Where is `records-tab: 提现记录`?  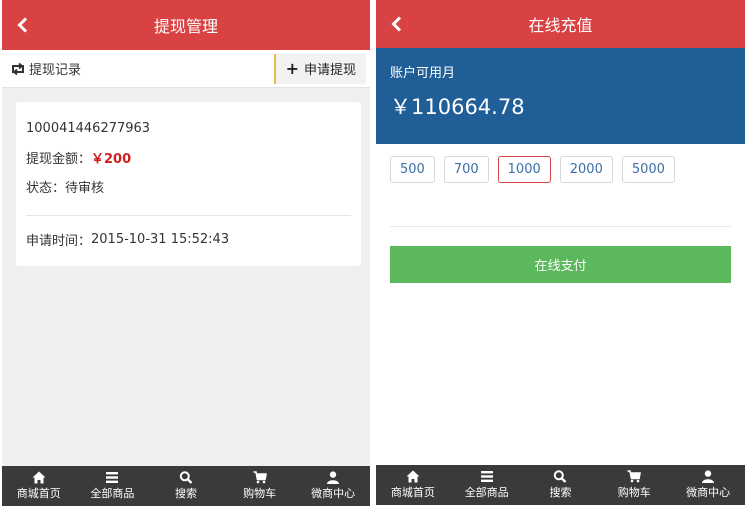
records-tab: 提现记录 is located at coordinates (41, 68).